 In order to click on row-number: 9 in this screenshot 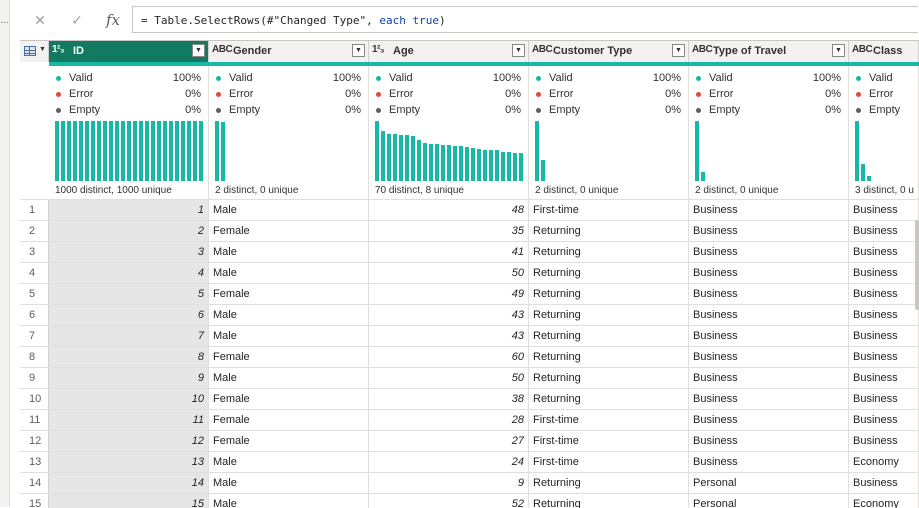, I will do `click(34, 378)`.